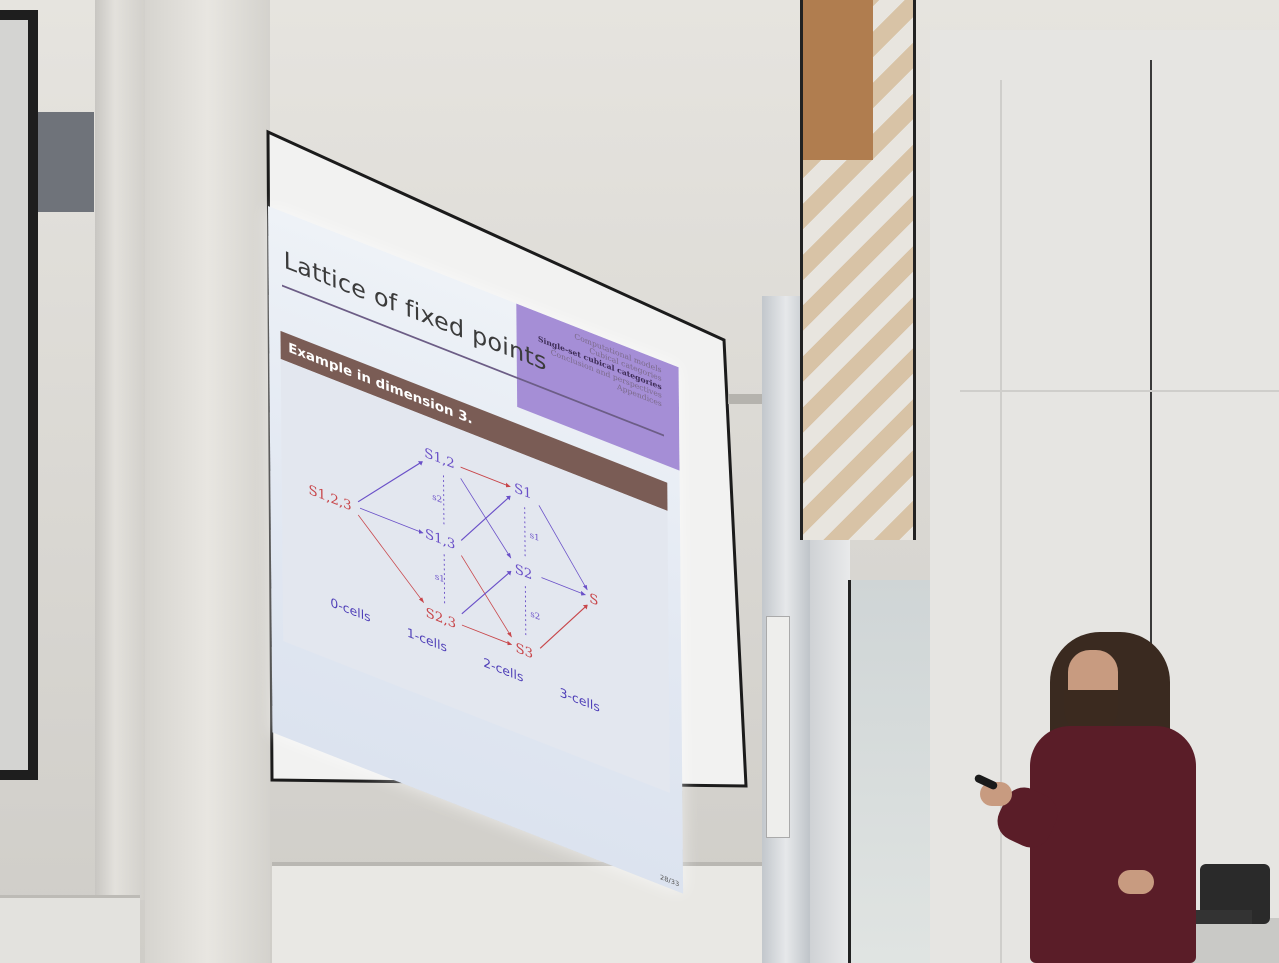 Image resolution: width=1279 pixels, height=963 pixels. What do you see at coordinates (440, 539) in the screenshot?
I see `node-s13: S1,3` at bounding box center [440, 539].